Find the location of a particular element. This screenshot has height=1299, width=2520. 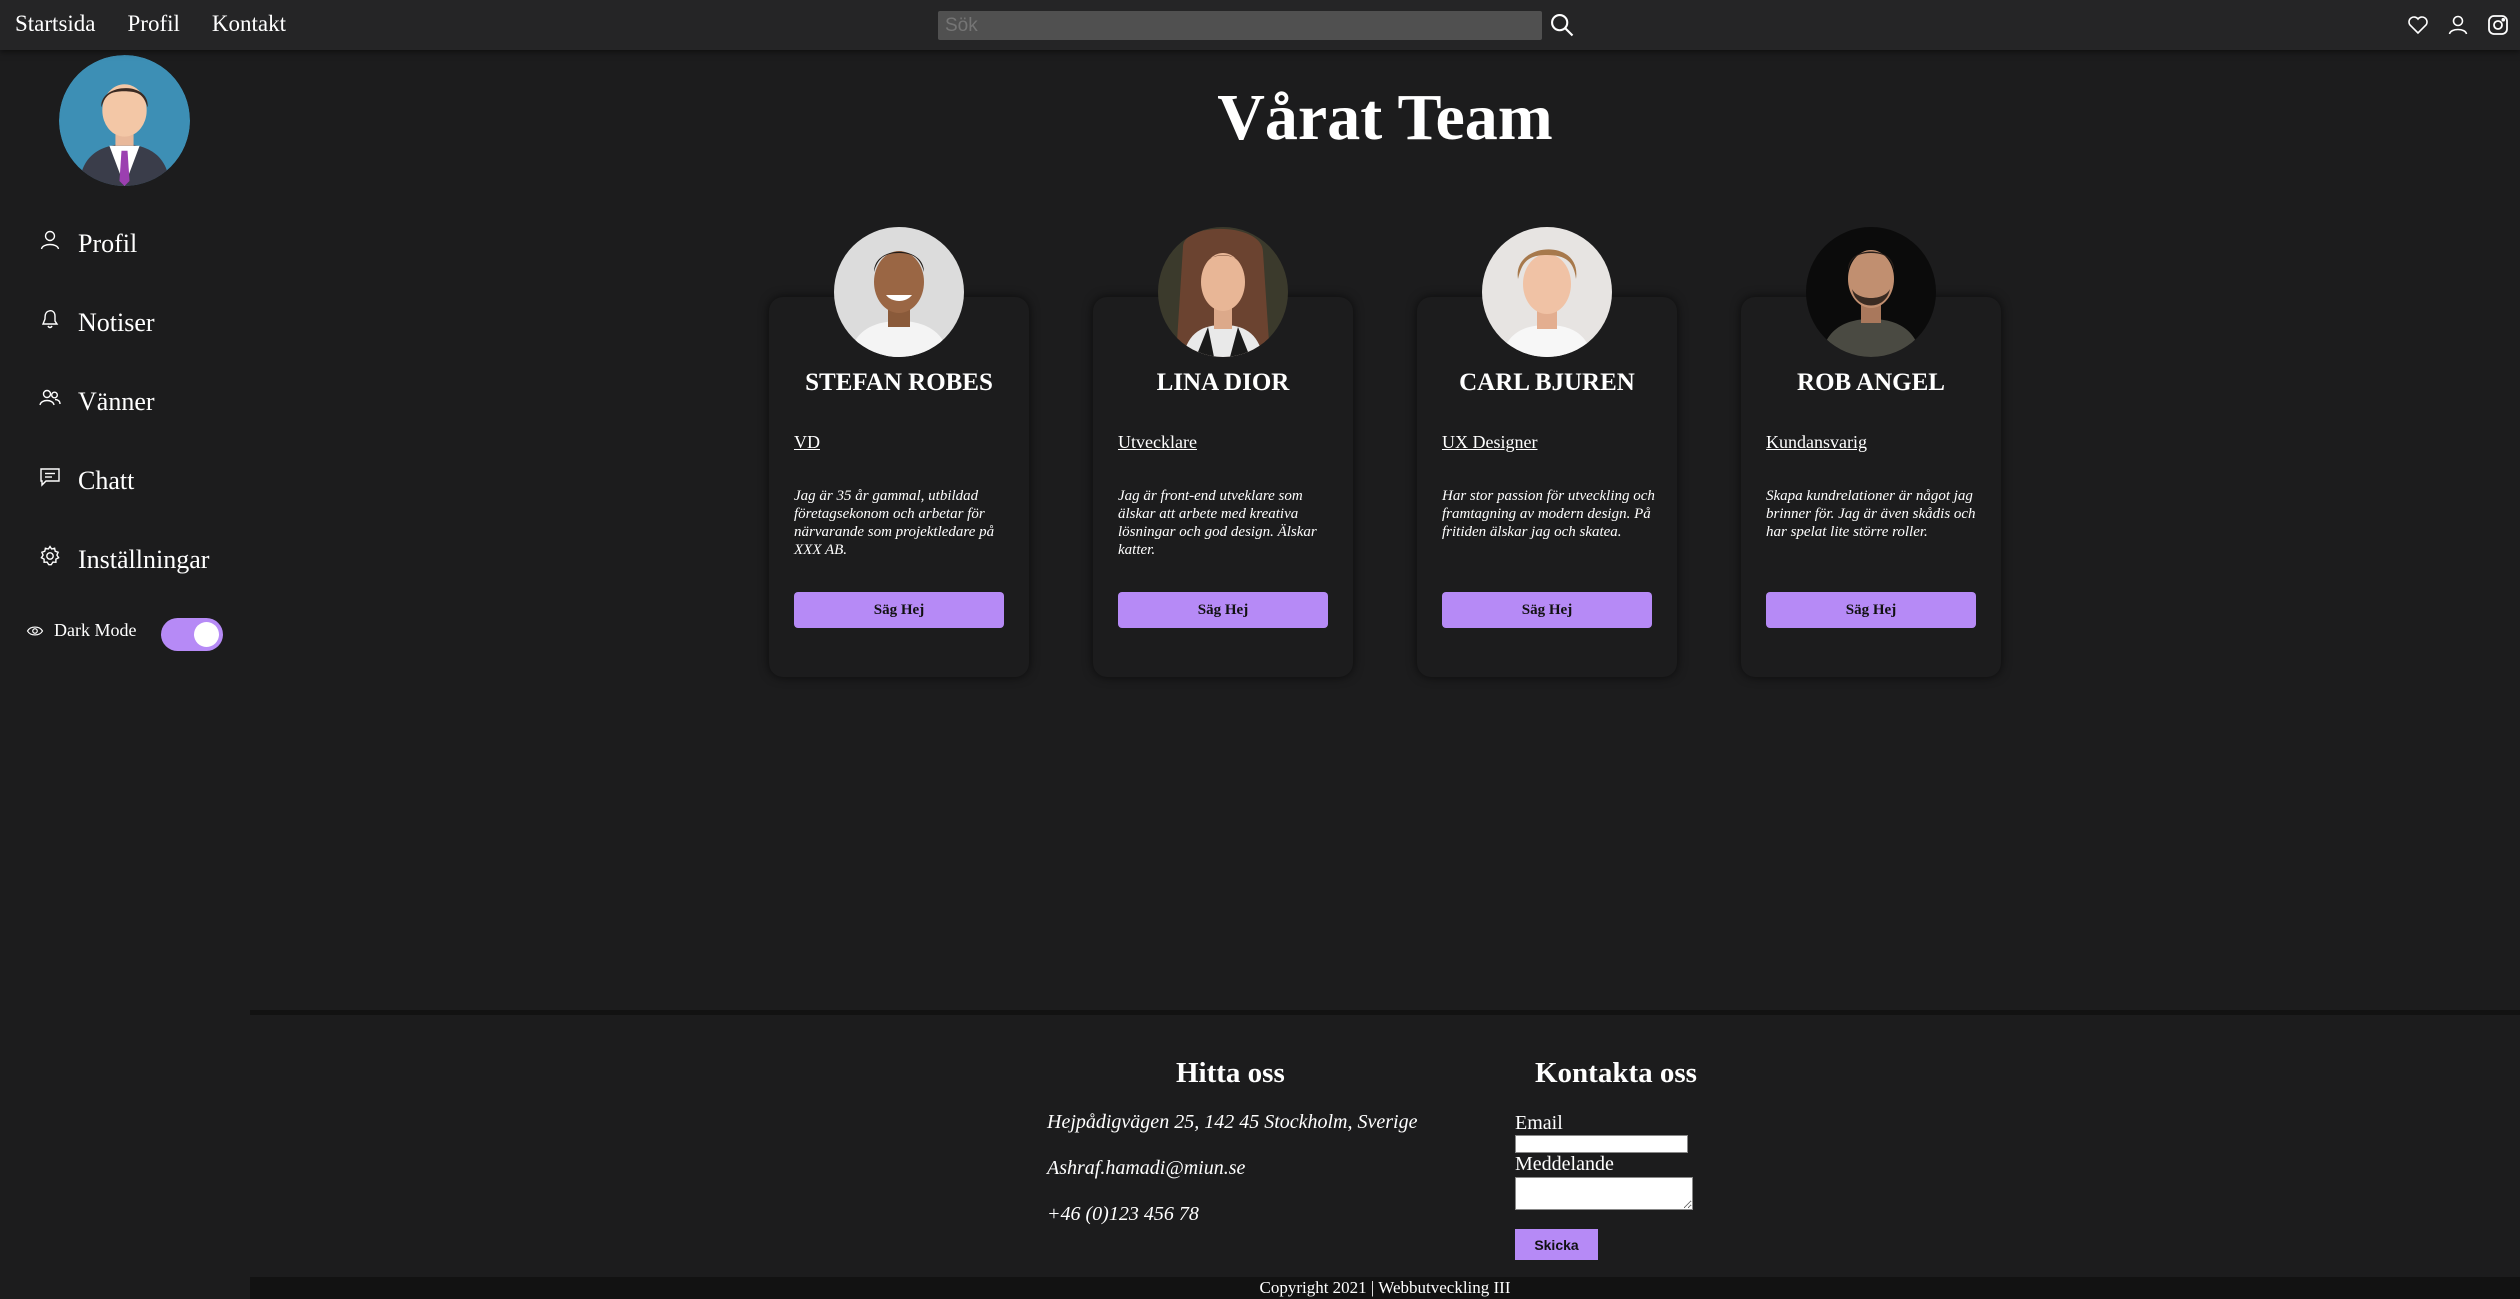

sidebar-item-profil: Profil is located at coordinates (87, 243).